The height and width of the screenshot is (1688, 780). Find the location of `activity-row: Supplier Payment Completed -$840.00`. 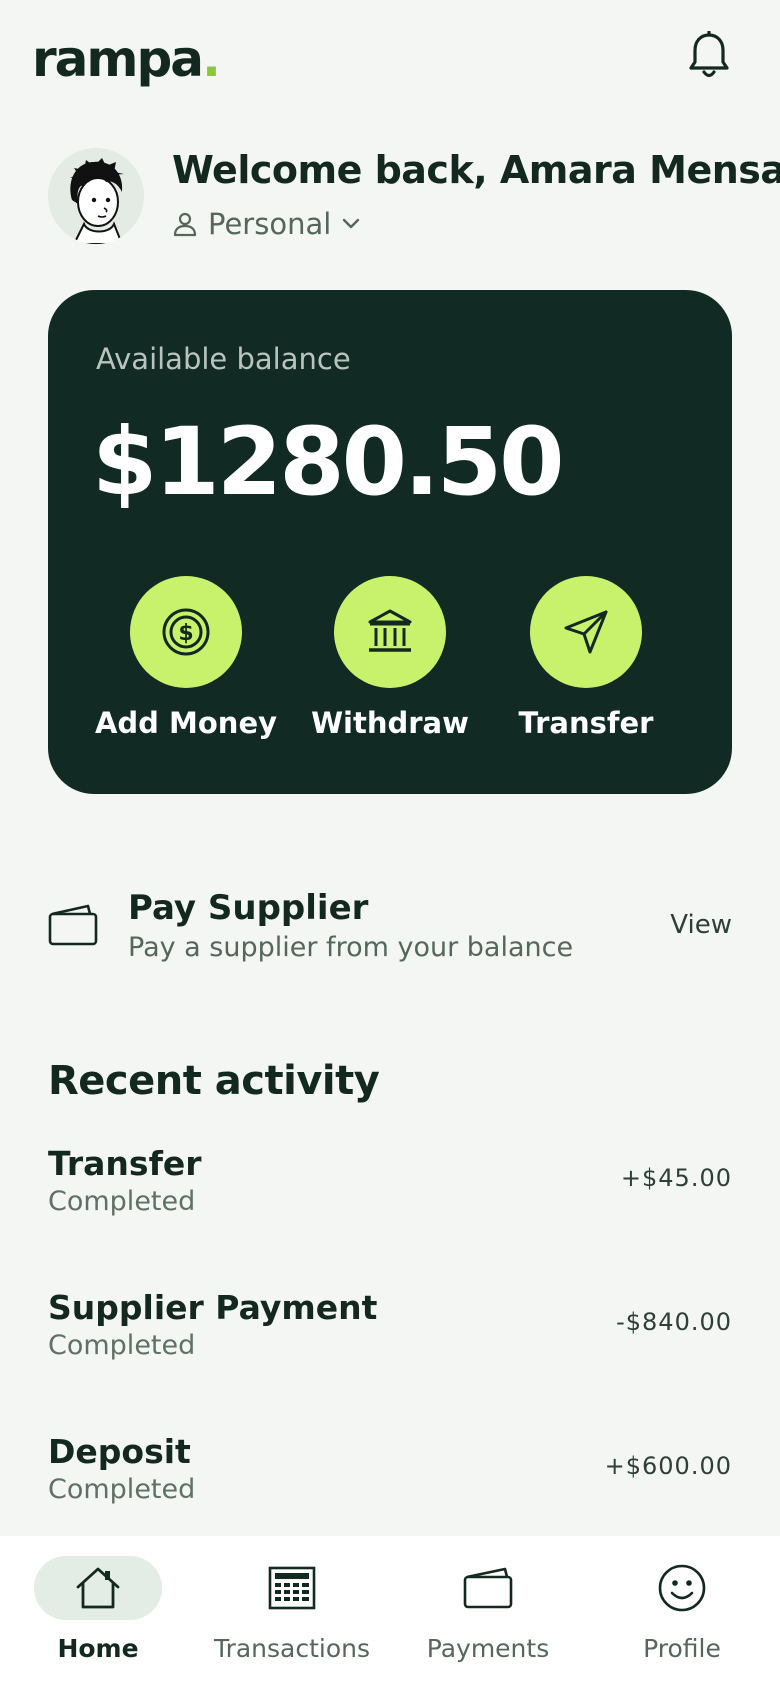

activity-row: Supplier Payment Completed -$840.00 is located at coordinates (390, 1330).